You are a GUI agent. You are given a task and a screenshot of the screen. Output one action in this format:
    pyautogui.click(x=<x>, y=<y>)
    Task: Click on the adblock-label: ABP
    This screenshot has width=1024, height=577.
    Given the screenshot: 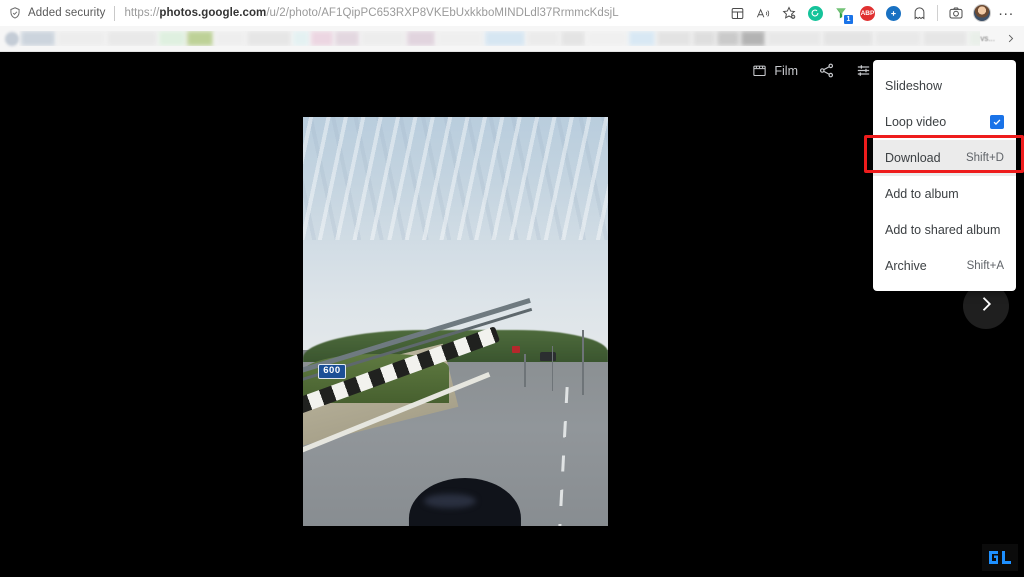 What is the action you would take?
    pyautogui.click(x=867, y=13)
    